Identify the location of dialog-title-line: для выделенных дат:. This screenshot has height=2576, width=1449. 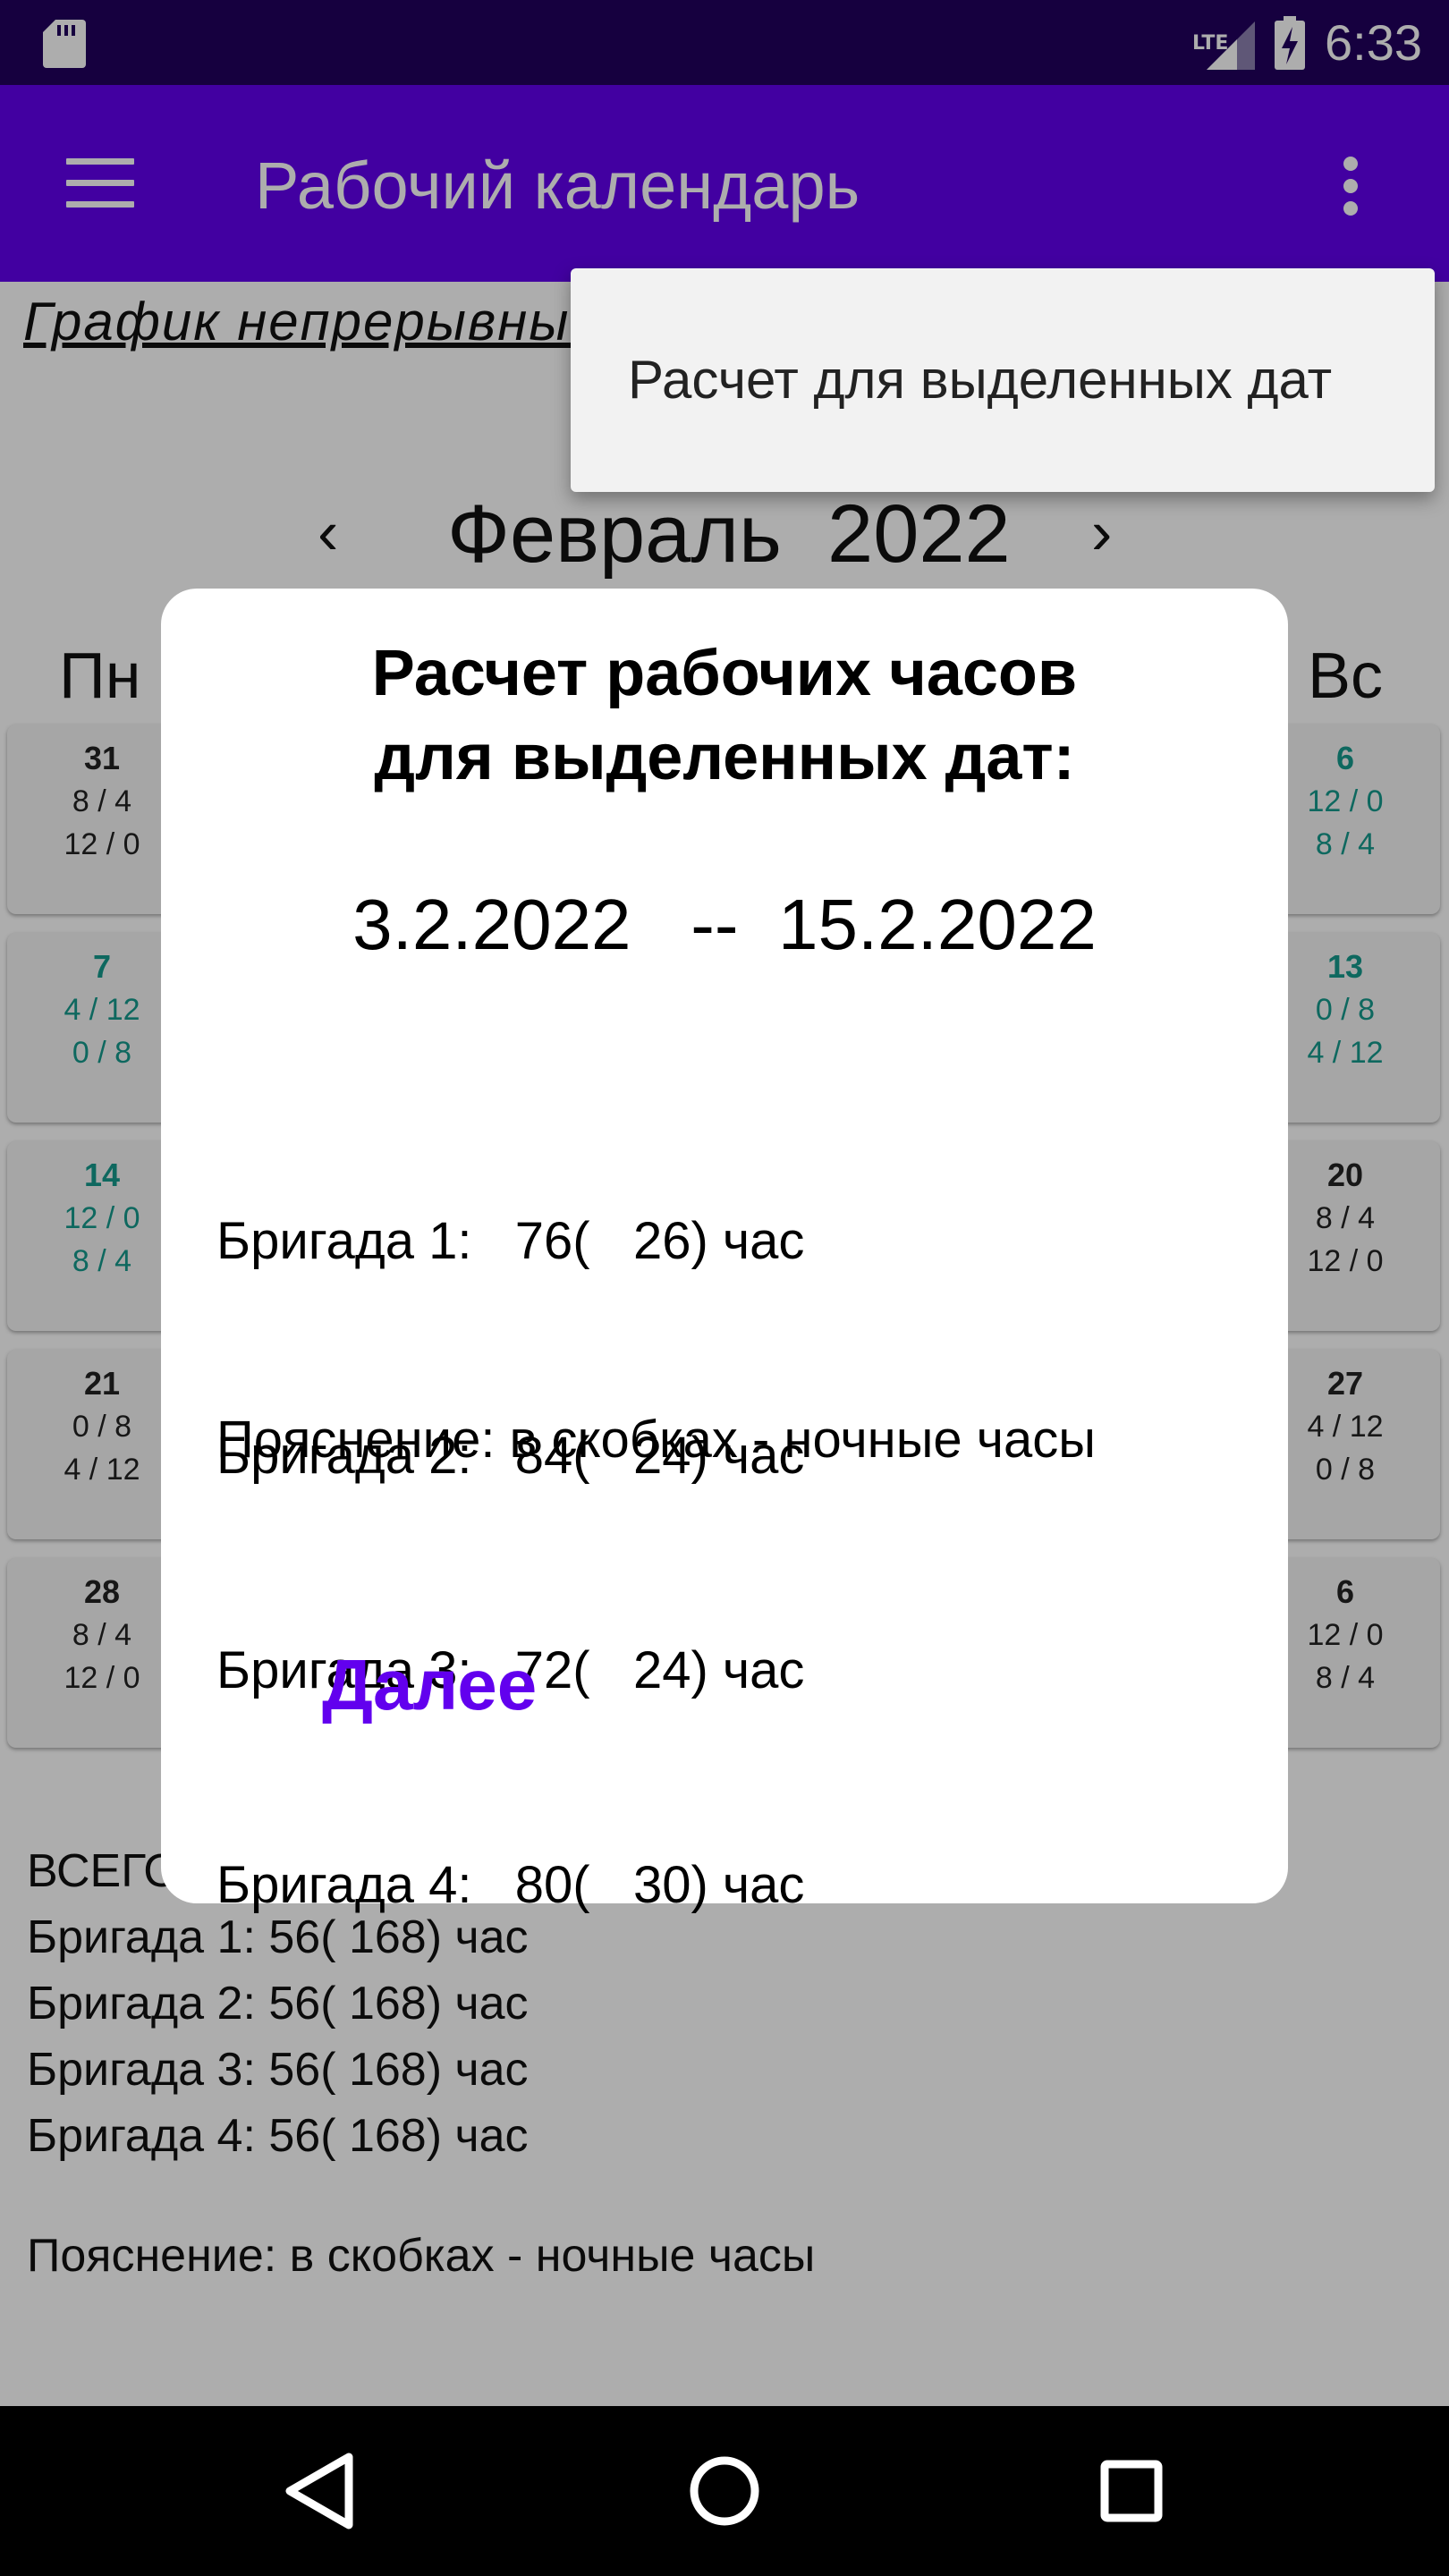
(724, 757).